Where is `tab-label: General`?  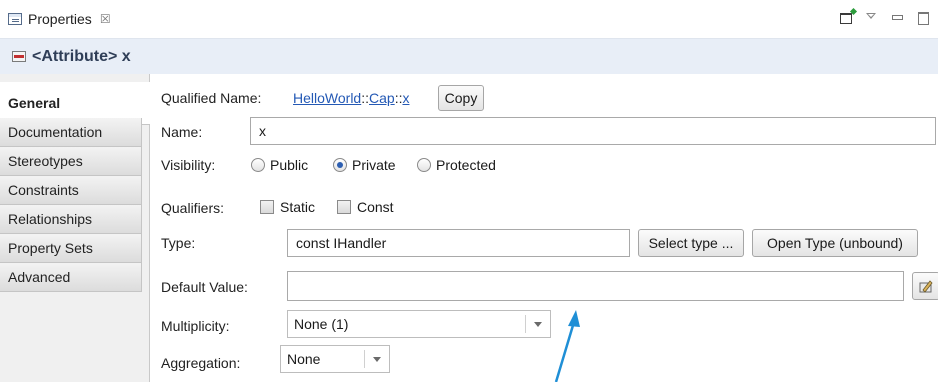
tab-label: General is located at coordinates (34, 103).